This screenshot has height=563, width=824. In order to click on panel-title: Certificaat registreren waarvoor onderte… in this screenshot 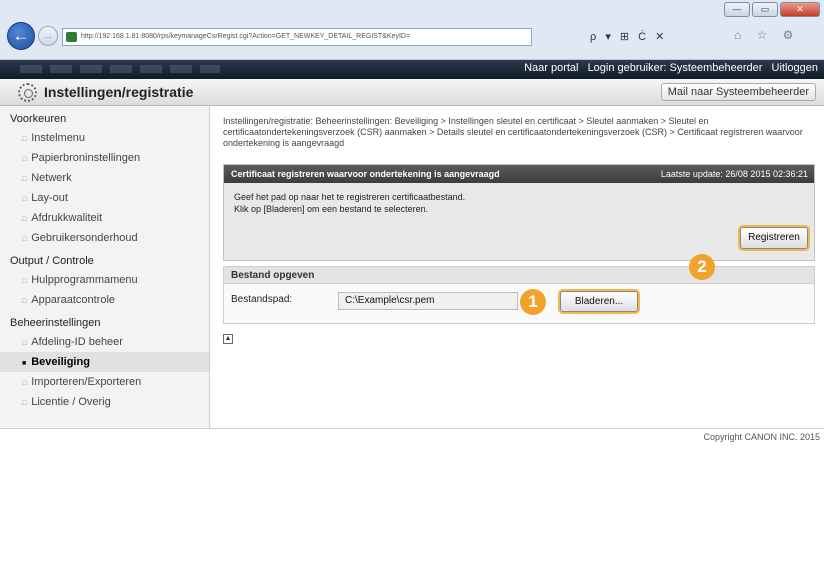, I will do `click(365, 174)`.